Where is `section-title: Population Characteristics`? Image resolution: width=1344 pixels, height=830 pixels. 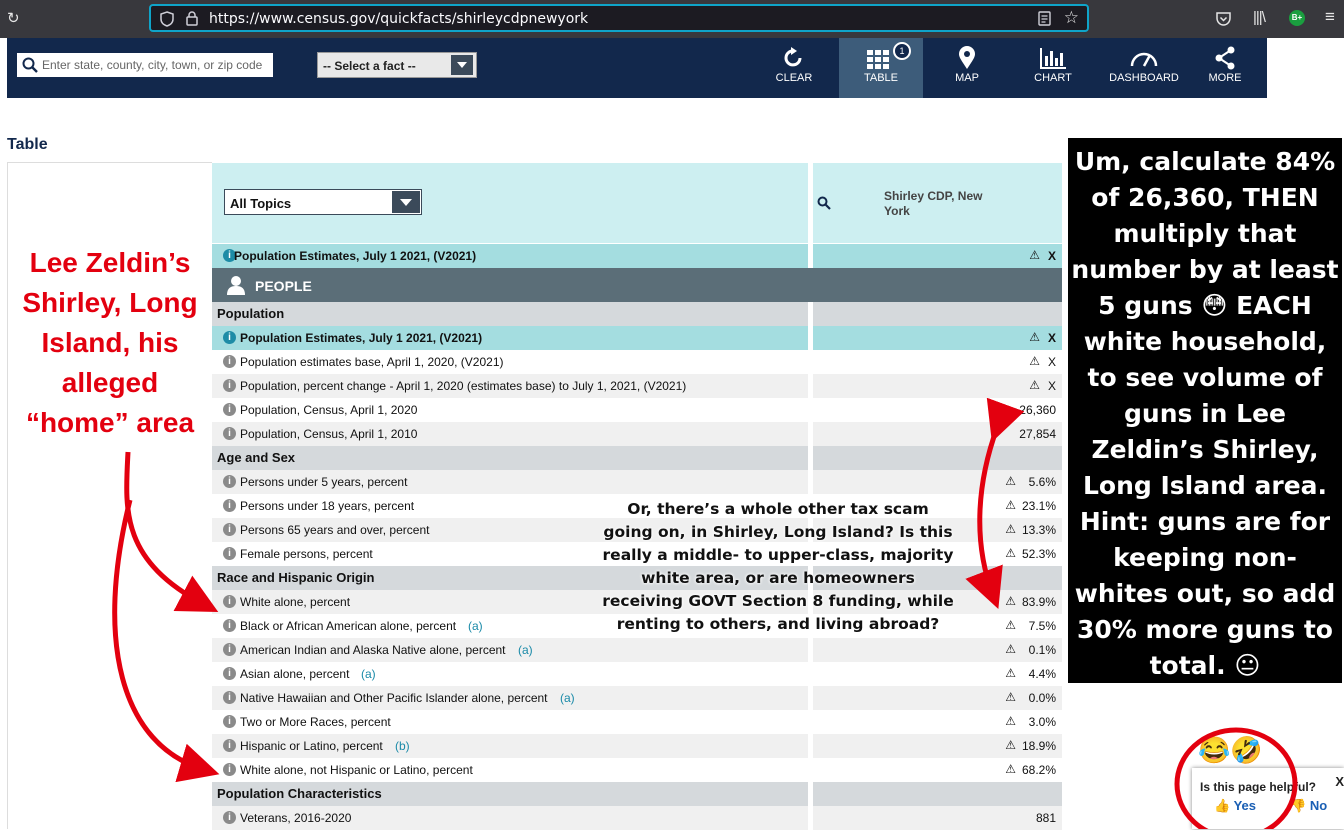 section-title: Population Characteristics is located at coordinates (299, 793).